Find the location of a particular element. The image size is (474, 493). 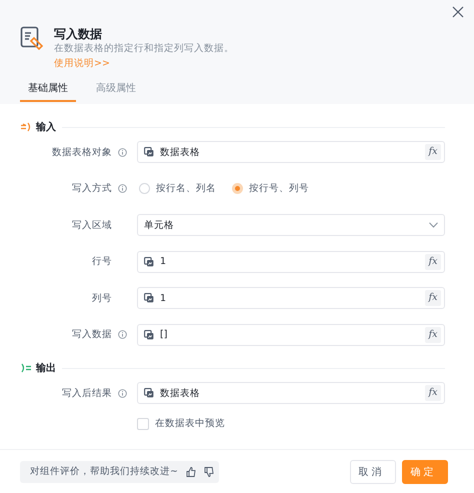

field-label: 写入区域 is located at coordinates (91, 225).